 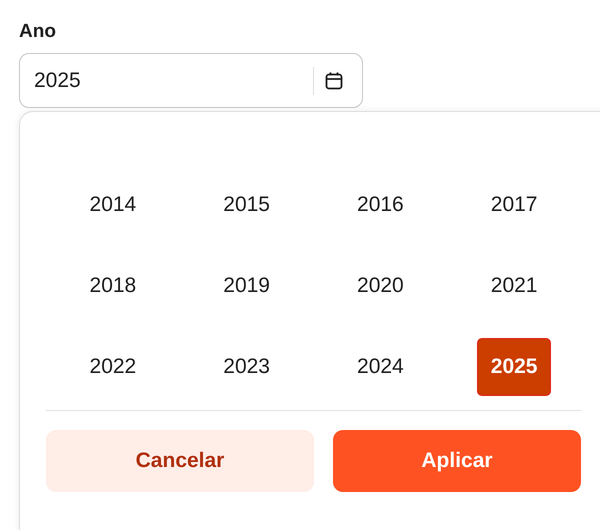 What do you see at coordinates (247, 367) in the screenshot?
I see `year-option: 2023` at bounding box center [247, 367].